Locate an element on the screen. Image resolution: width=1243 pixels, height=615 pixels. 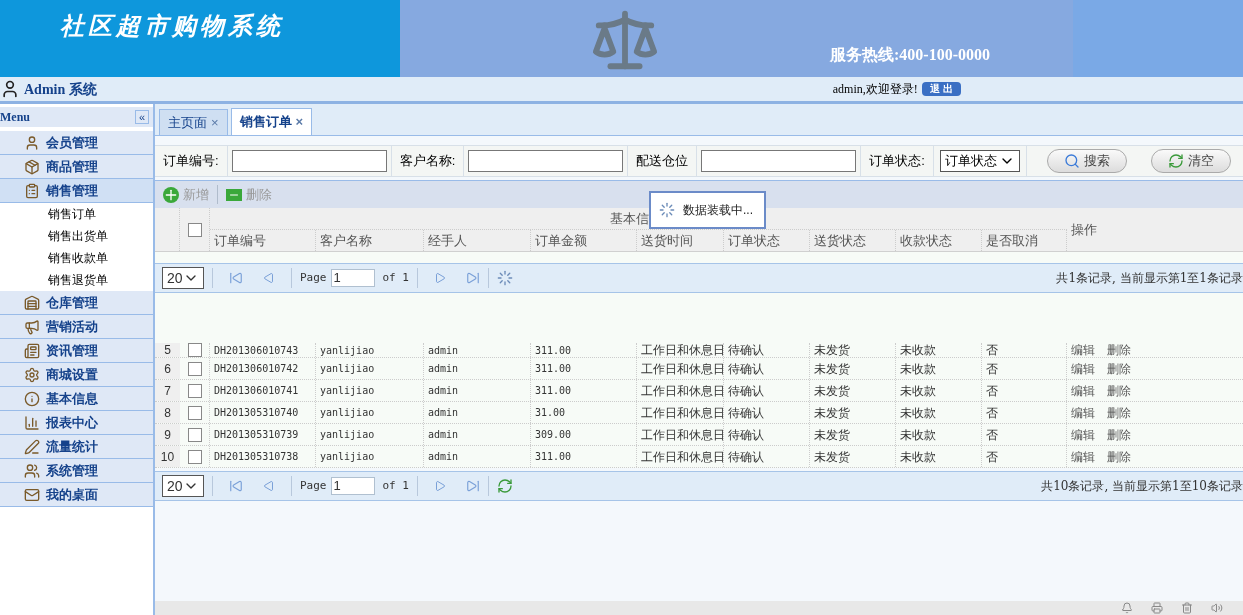
menu-item: 资讯管理 is located at coordinates (76, 351).